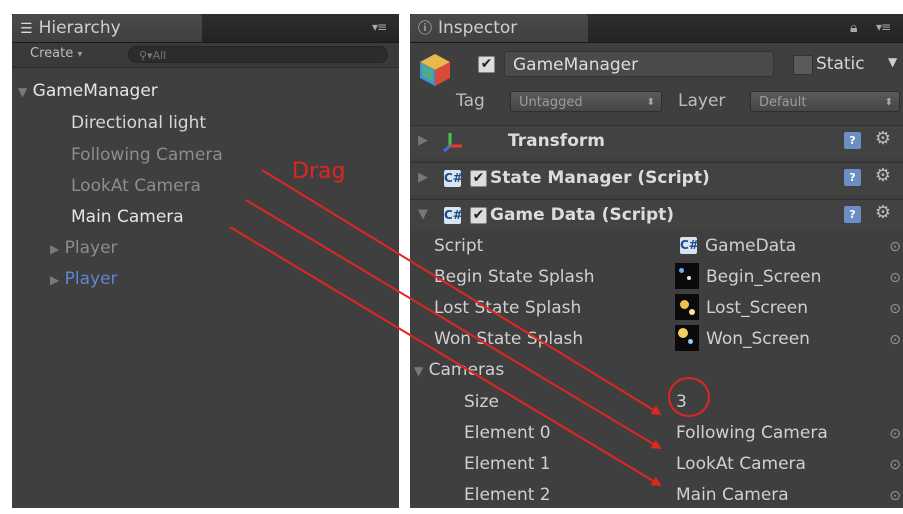  What do you see at coordinates (687, 338) in the screenshot?
I see `won-screen-thumbnail` at bounding box center [687, 338].